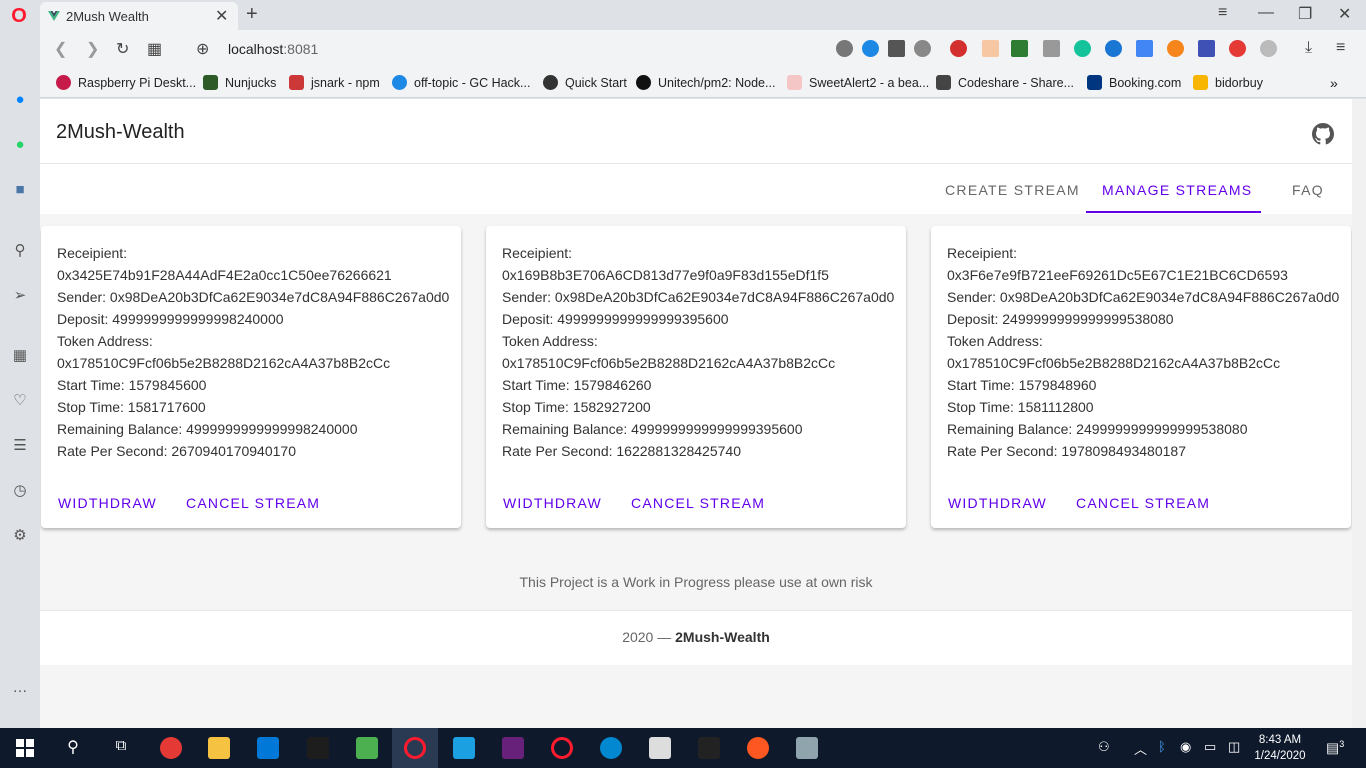 The width and height of the screenshot is (1366, 768). Describe the element at coordinates (1177, 190) in the screenshot. I see `tab-manage-streams: MANAGE STREAMS` at that location.